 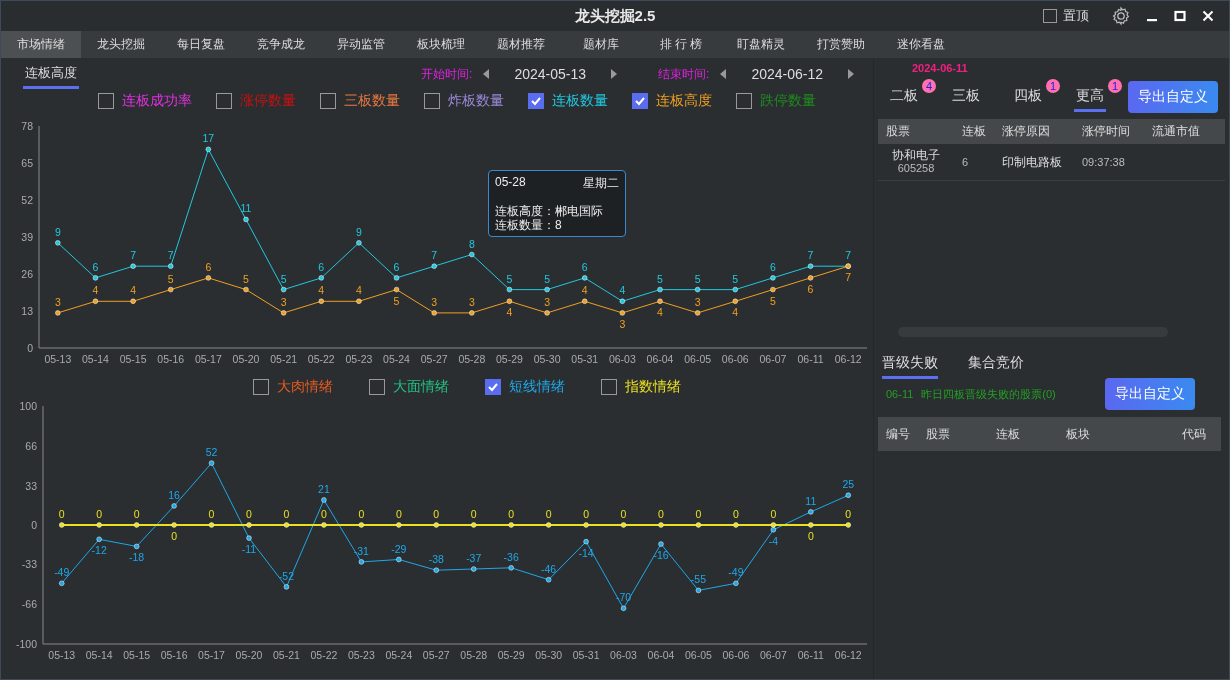 What do you see at coordinates (29, 564) in the screenshot?
I see `axis-label: -33` at bounding box center [29, 564].